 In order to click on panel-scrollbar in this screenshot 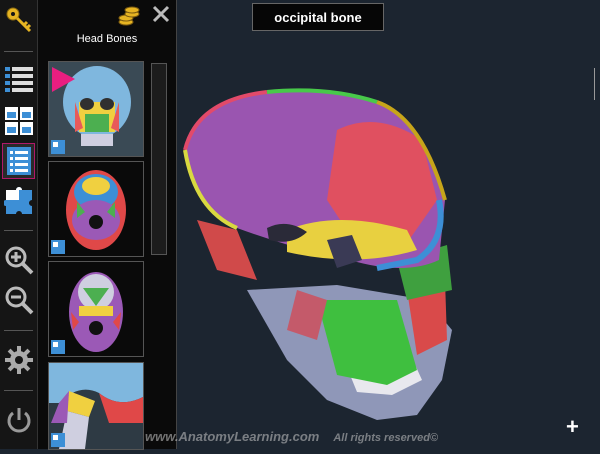, I will do `click(159, 159)`.